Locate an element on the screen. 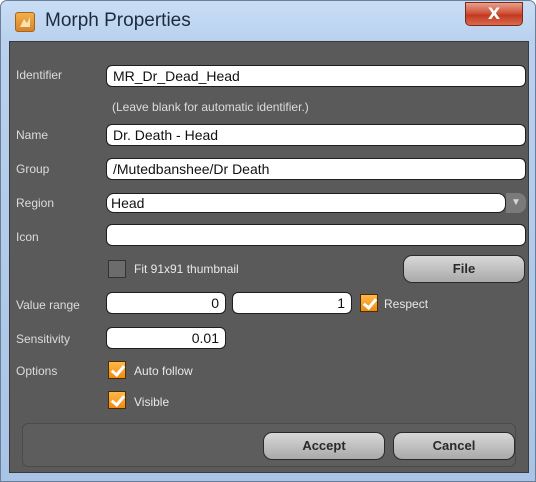 This screenshot has height=482, width=536. value-range-label: Value range is located at coordinates (48, 305).